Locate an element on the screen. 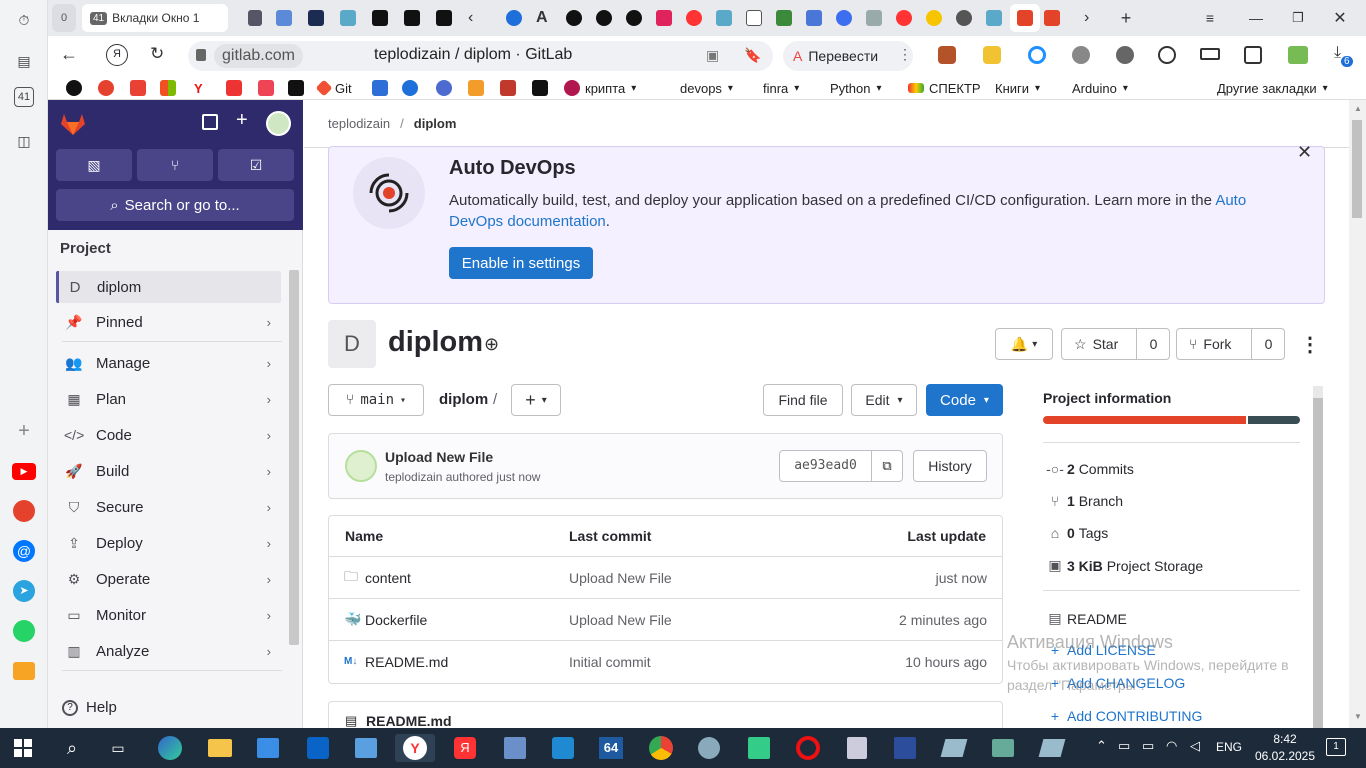 The image size is (1366, 768). translate-button: A Перевести is located at coordinates (848, 56).